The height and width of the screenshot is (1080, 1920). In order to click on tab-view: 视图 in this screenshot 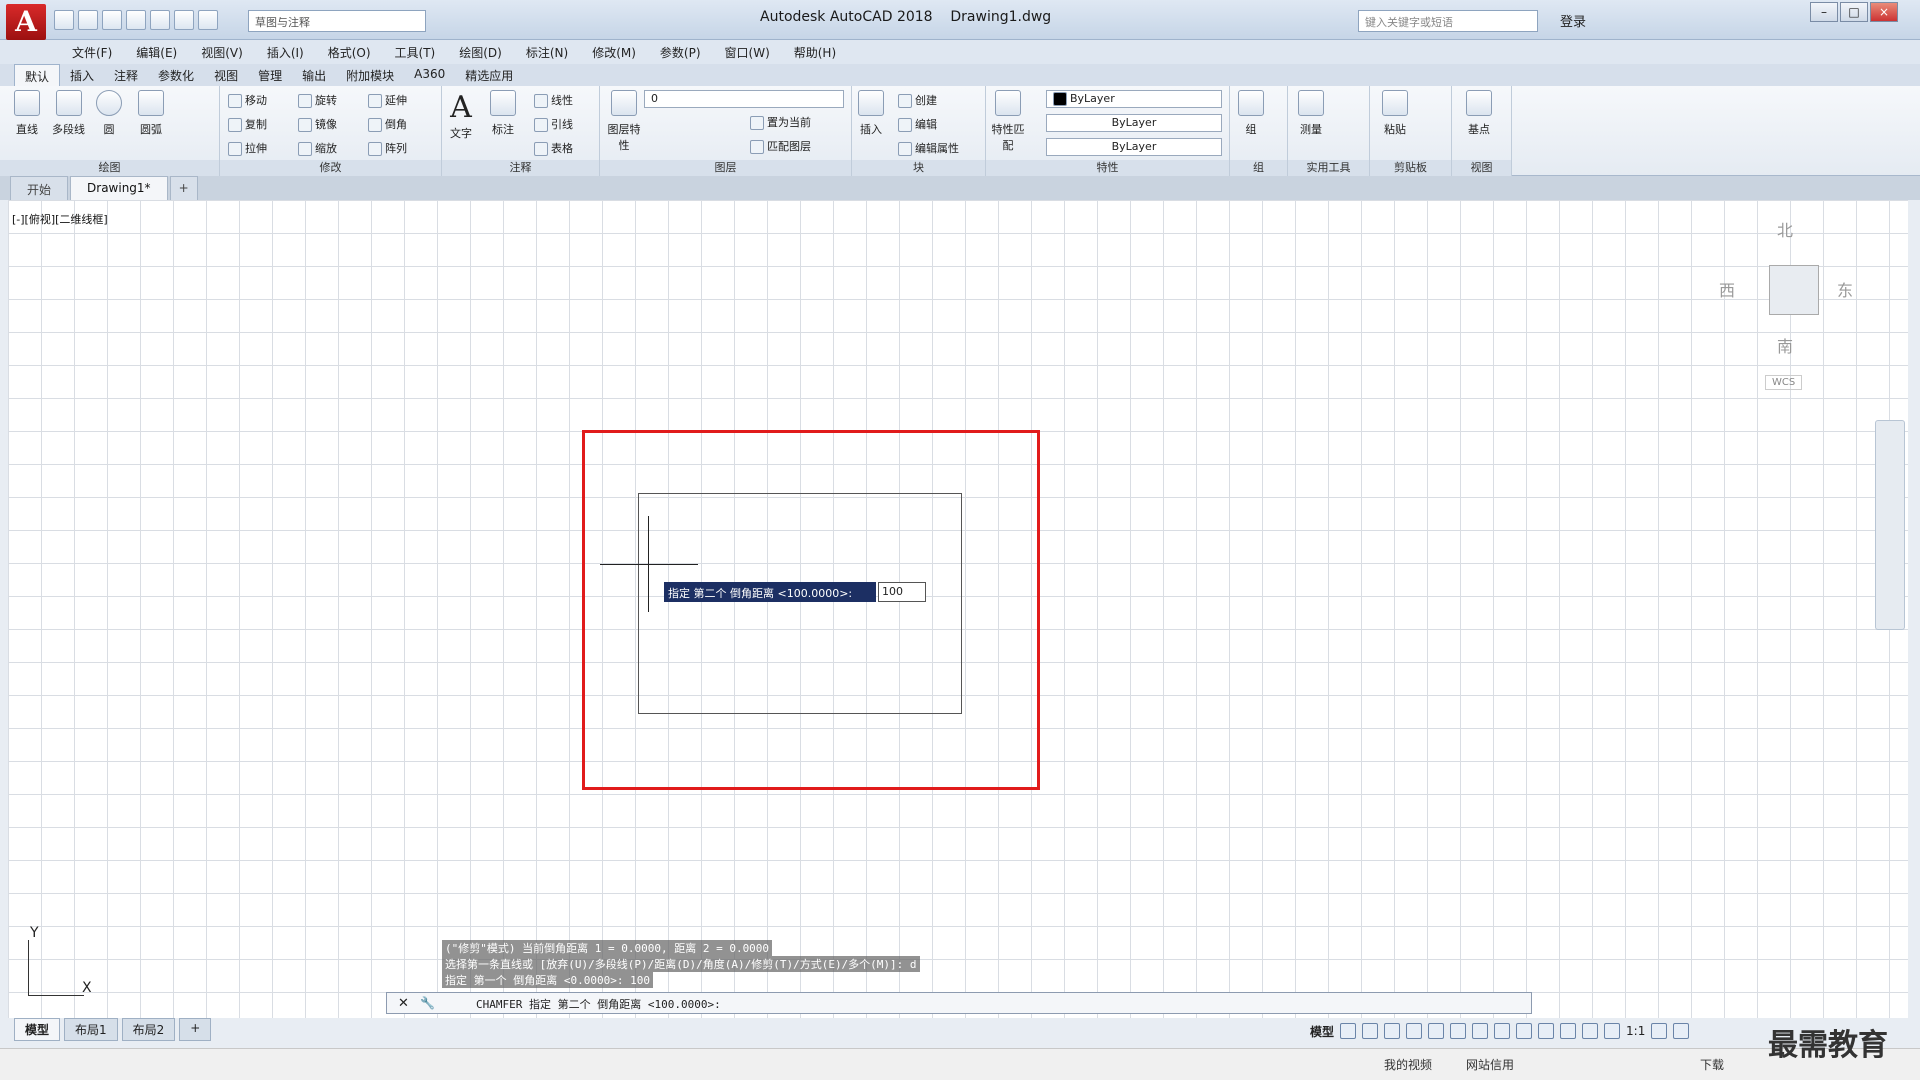, I will do `click(226, 75)`.